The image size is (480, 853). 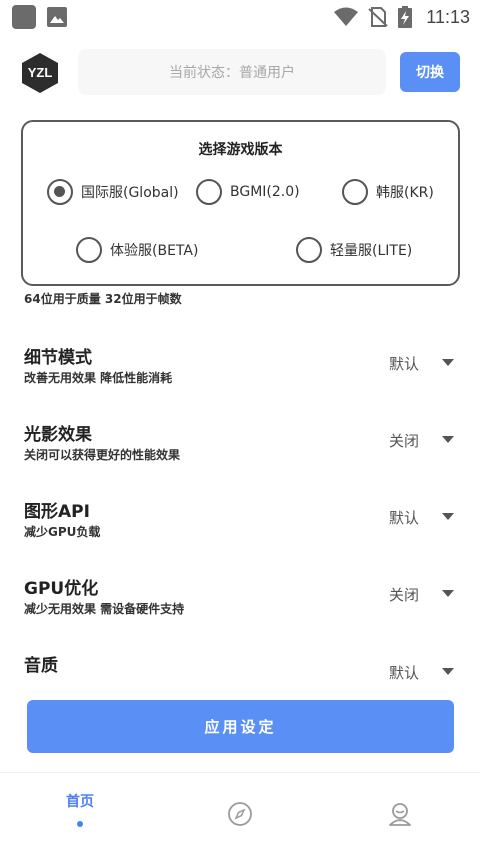 What do you see at coordinates (80, 816) in the screenshot?
I see `nav-home: 首页` at bounding box center [80, 816].